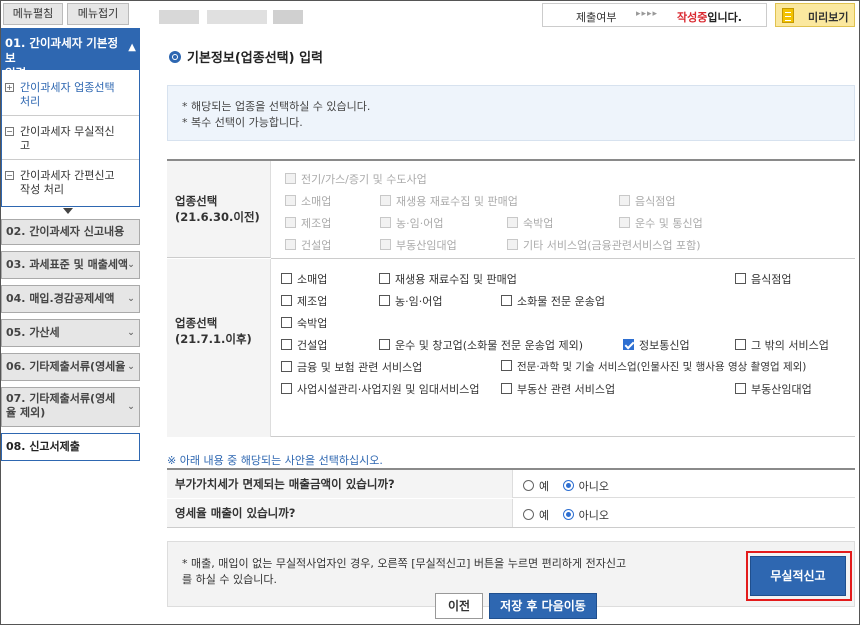 The width and height of the screenshot is (860, 625). What do you see at coordinates (340, 484) in the screenshot?
I see `question-label: 부가가치세가 면제되는 매출금액이 있습니까?` at bounding box center [340, 484].